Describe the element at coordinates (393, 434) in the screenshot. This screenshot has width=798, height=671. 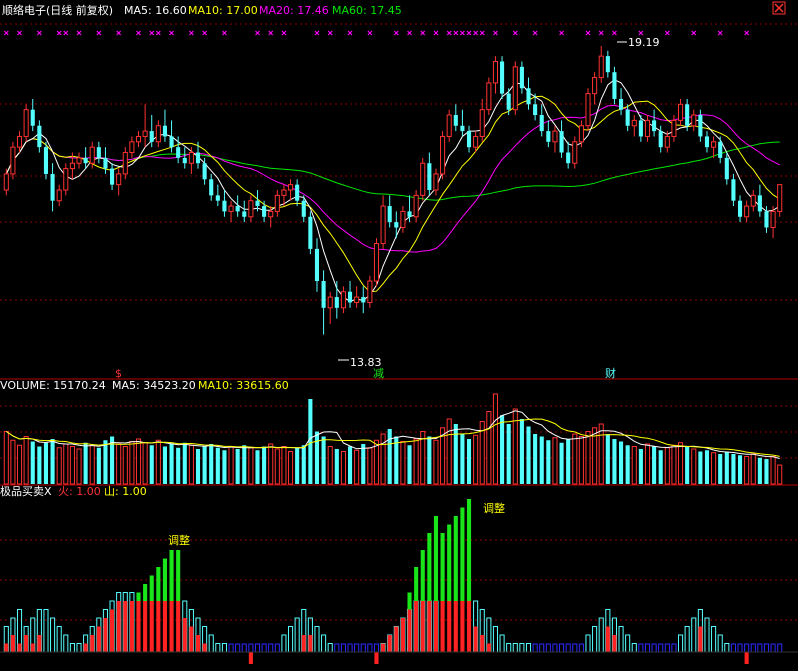
I see `volume-ma5-line` at that location.